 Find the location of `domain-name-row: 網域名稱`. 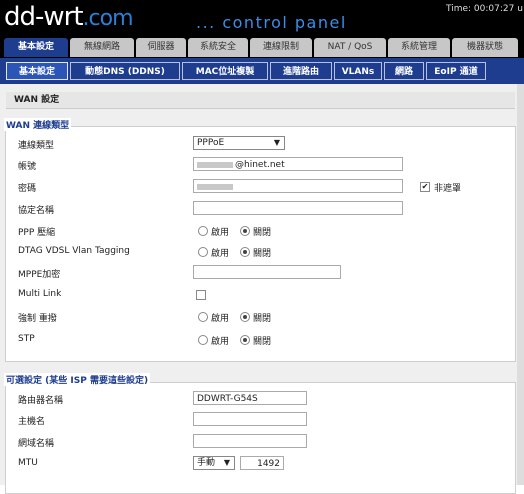

domain-name-row: 網域名稱 is located at coordinates (218, 442).